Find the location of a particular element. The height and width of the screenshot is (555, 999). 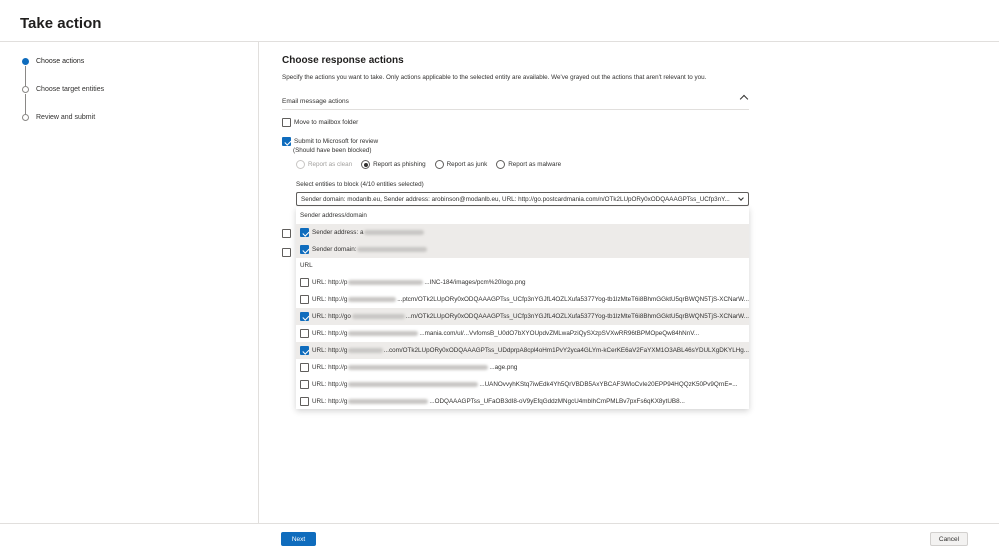

radio-report-as-phishing: Report as phishing is located at coordinates (393, 164).